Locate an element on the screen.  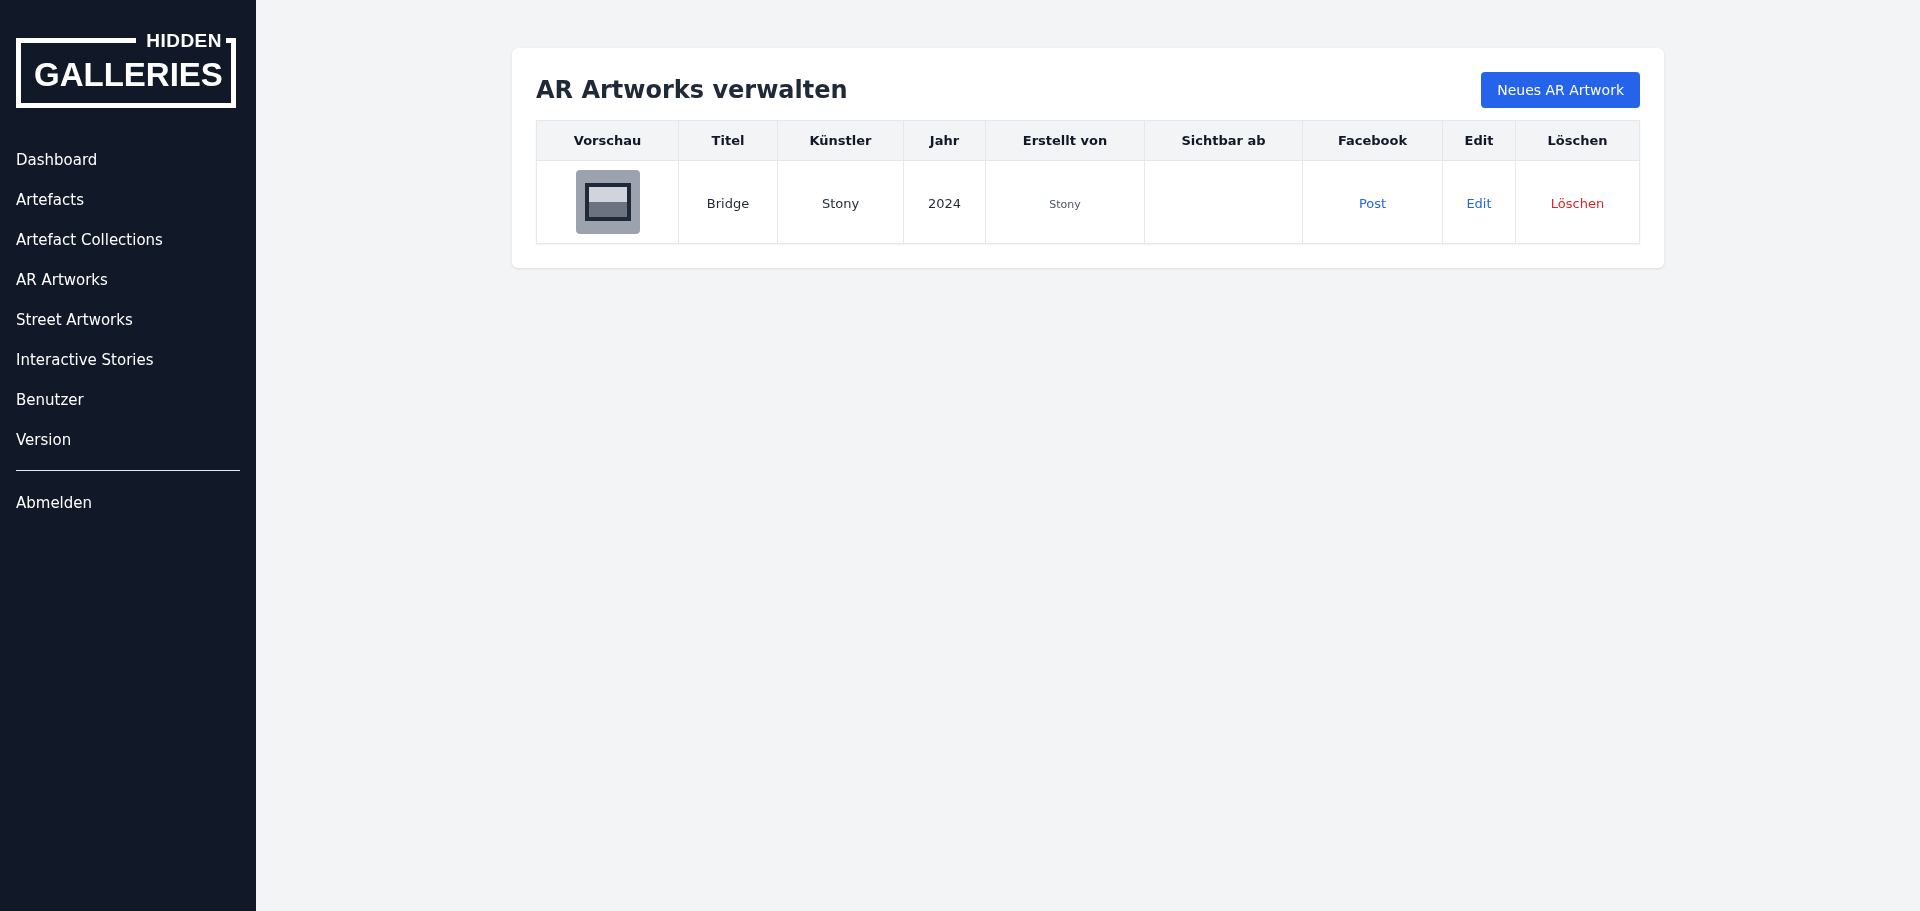
logo-text: GALLERIES is located at coordinates (128, 75).